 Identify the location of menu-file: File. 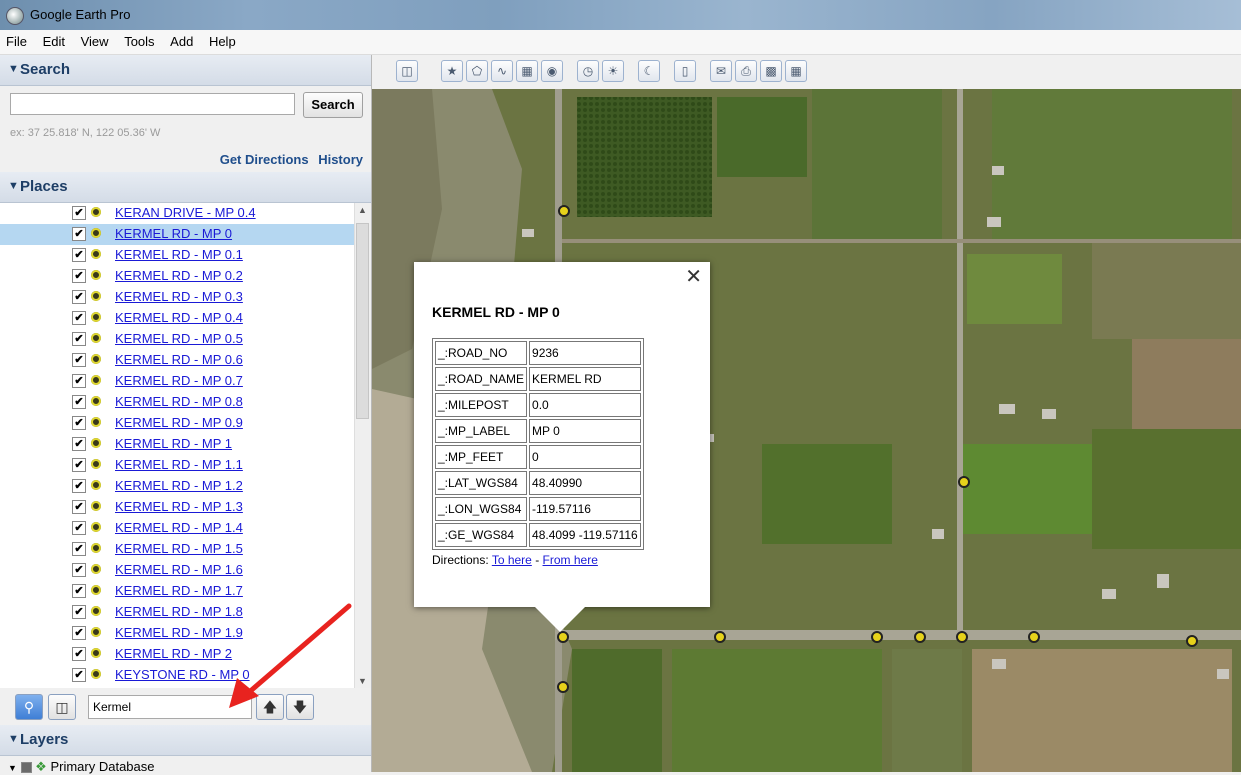
(16, 39).